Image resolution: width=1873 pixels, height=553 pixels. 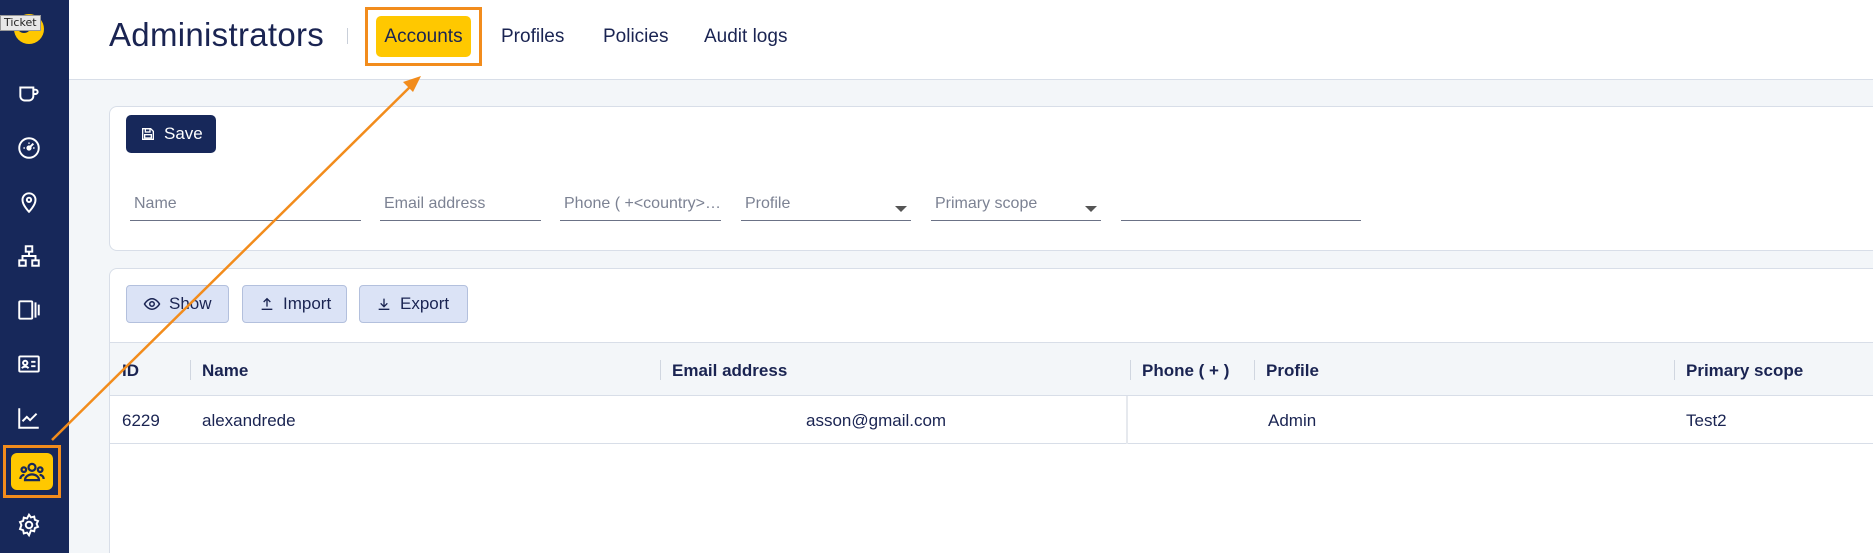 I want to click on column-header-name: Name, so click(x=225, y=371).